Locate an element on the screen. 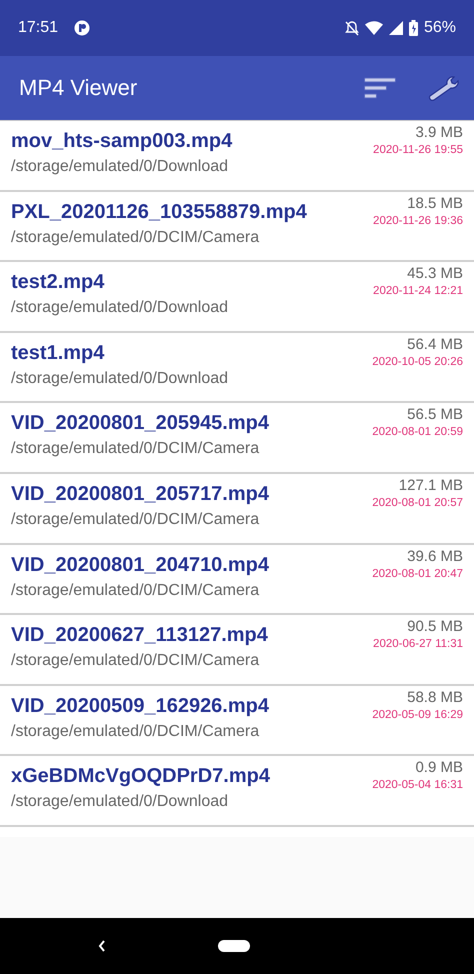 Image resolution: width=474 pixels, height=974 pixels. file-date: 2020-11-26 19:36 is located at coordinates (418, 220).